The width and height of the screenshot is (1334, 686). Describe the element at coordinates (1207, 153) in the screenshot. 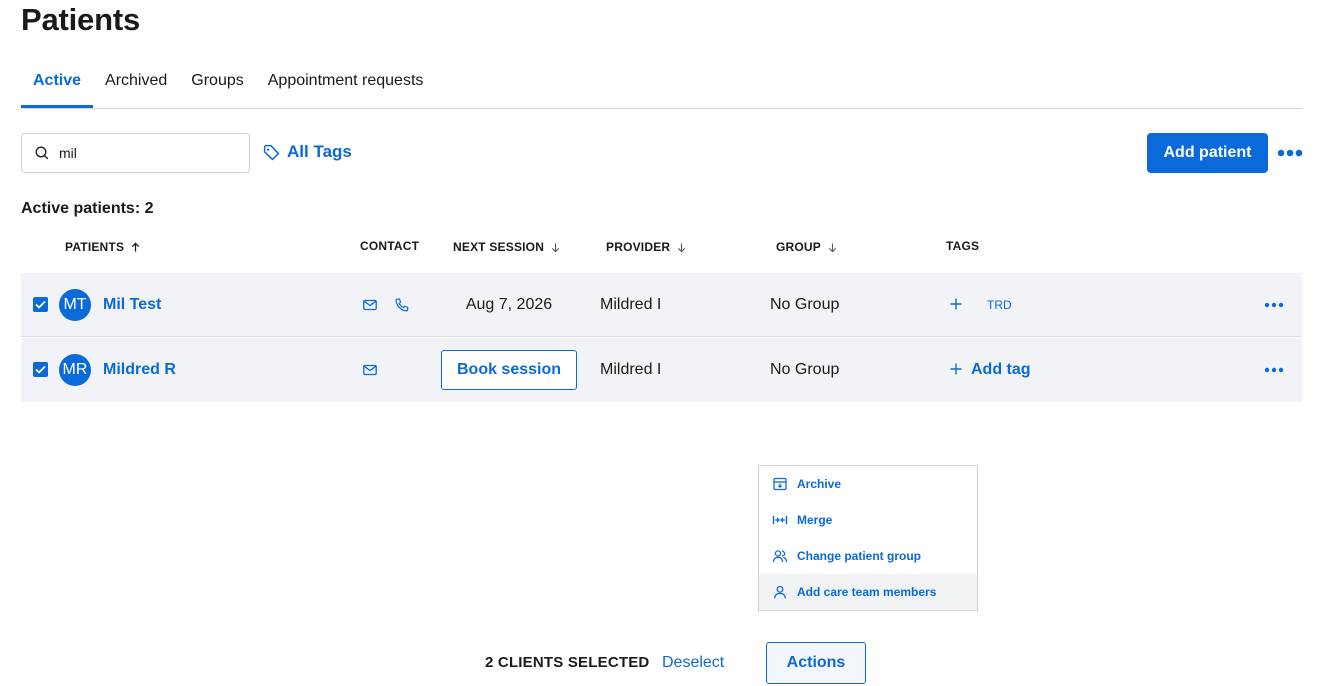

I see `add-patient-button: Add patient` at that location.